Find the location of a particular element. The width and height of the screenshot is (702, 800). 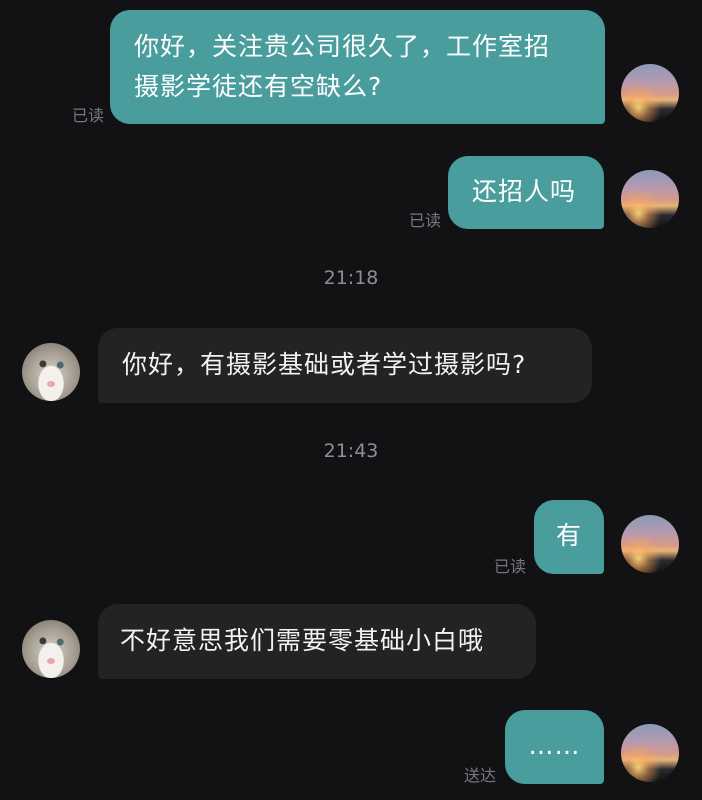

message-text: 还招人吗 is located at coordinates (524, 191).